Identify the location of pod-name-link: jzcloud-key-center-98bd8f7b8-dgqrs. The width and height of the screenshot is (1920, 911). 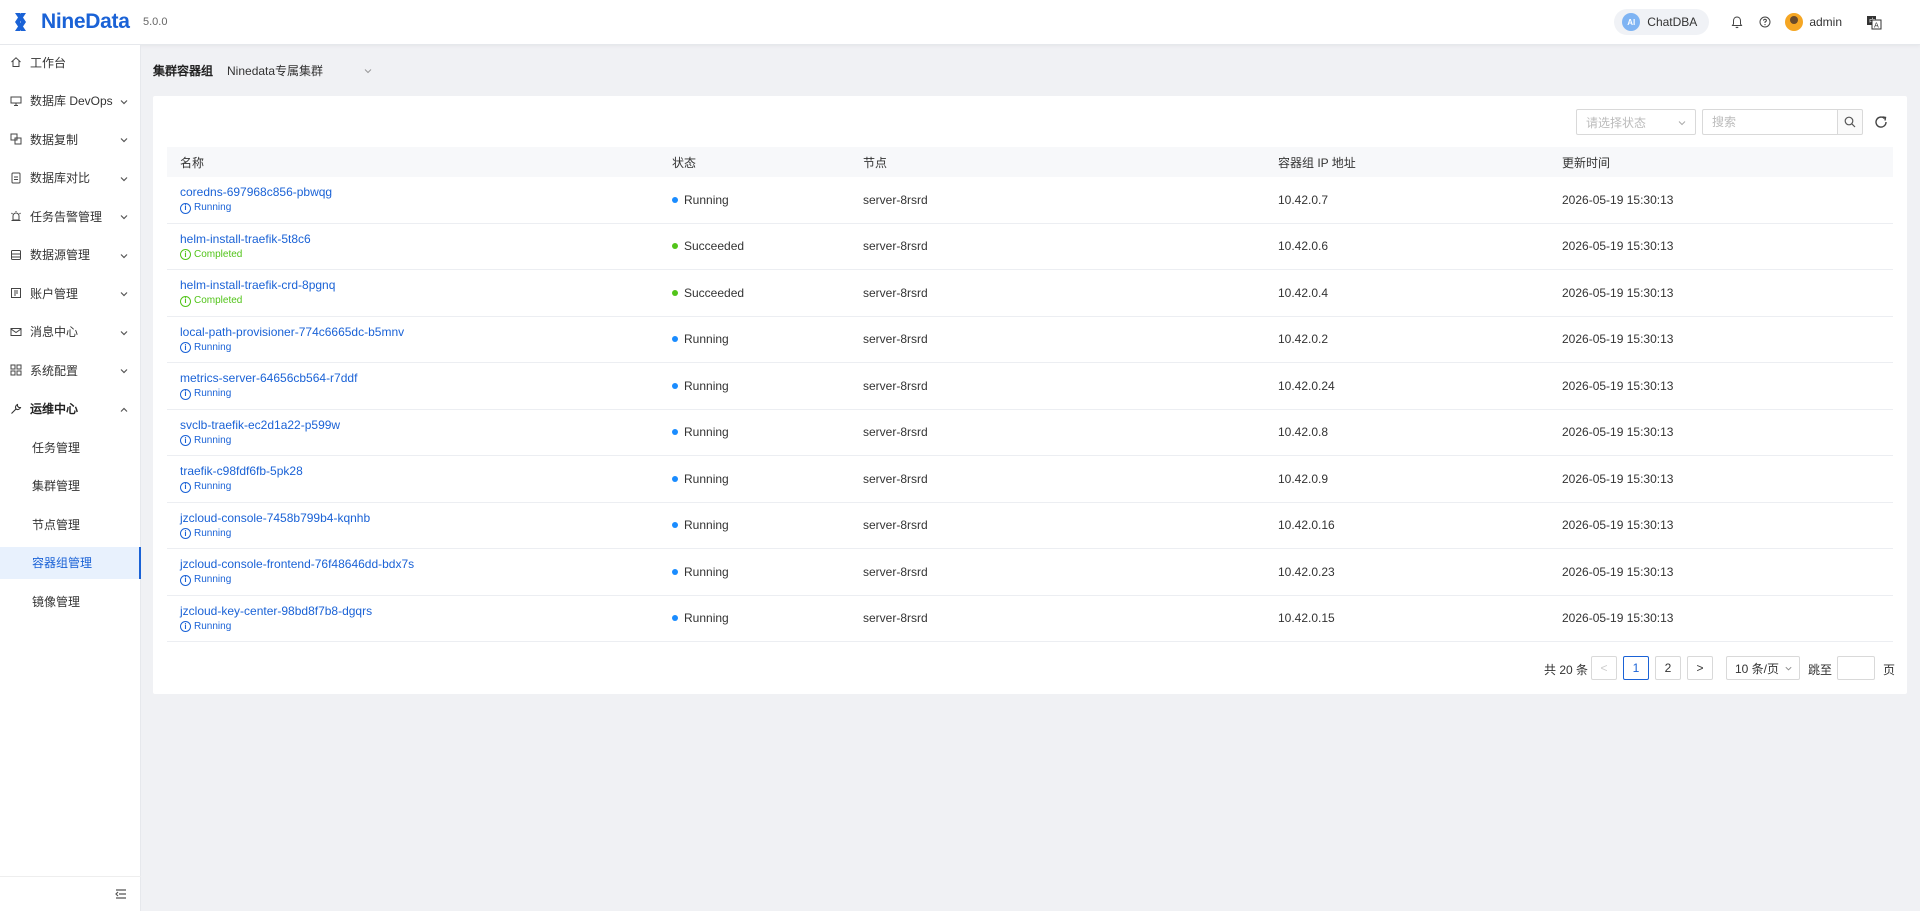
(276, 611).